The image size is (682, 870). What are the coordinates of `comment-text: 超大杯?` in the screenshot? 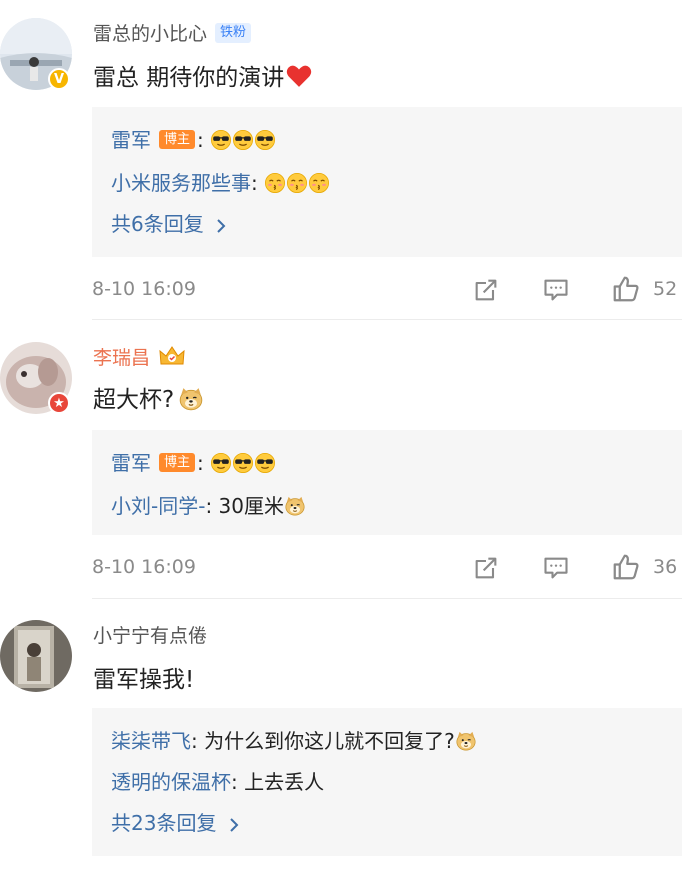 It's located at (148, 400).